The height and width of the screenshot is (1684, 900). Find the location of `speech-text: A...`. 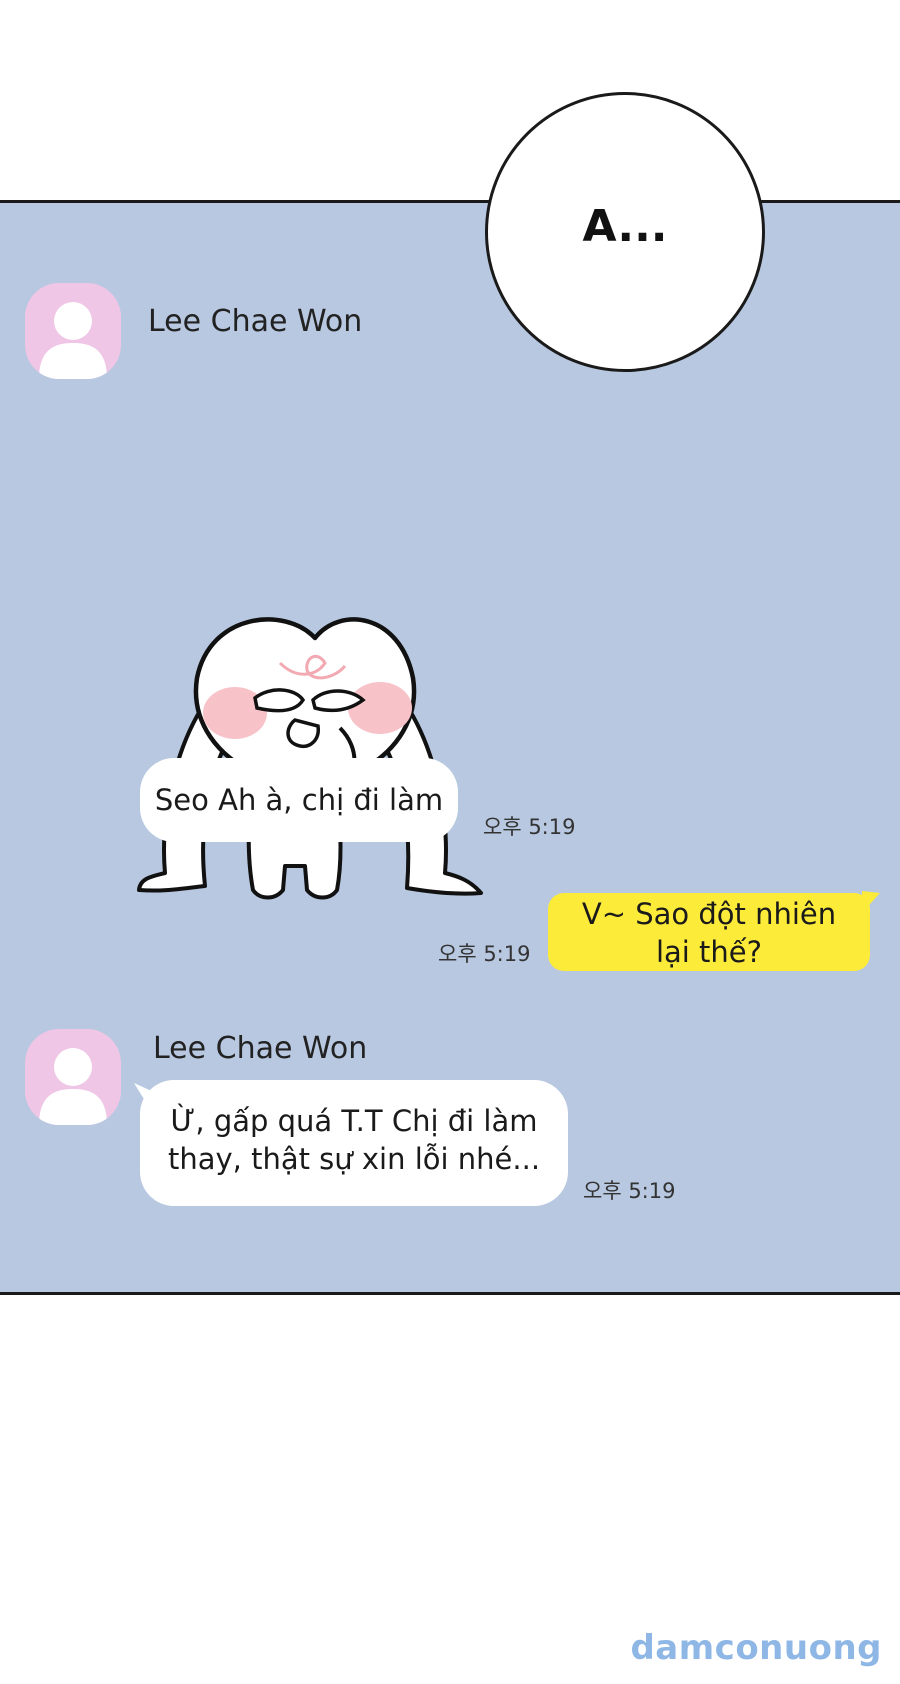

speech-text: A... is located at coordinates (625, 226).